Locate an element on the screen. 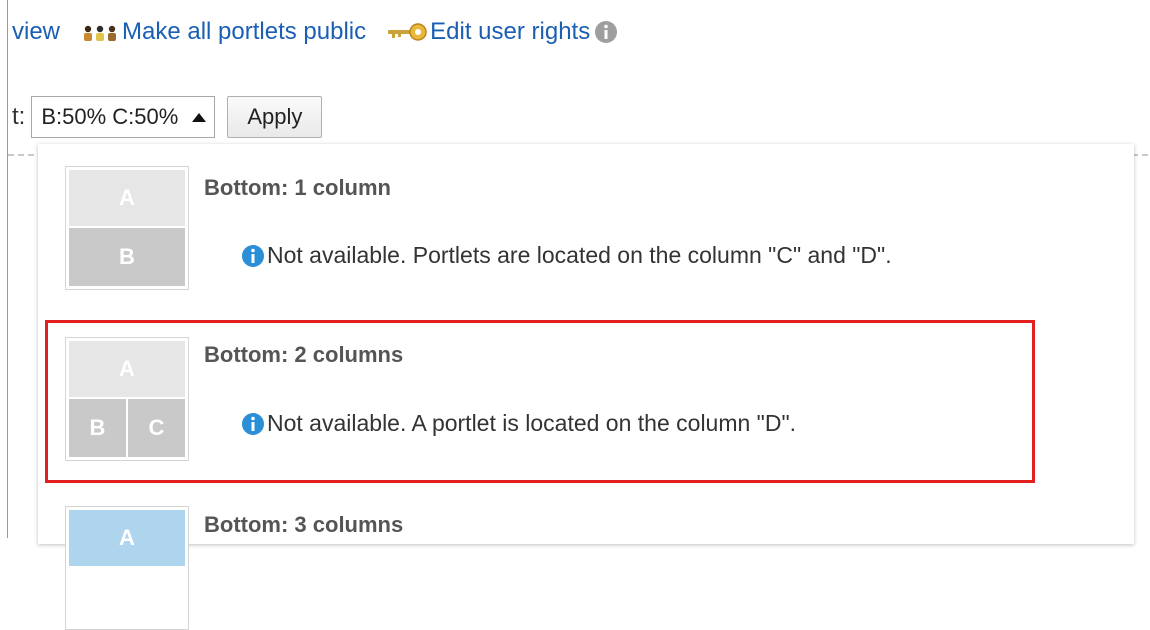  thumb-cell-c: C is located at coordinates (156, 428).